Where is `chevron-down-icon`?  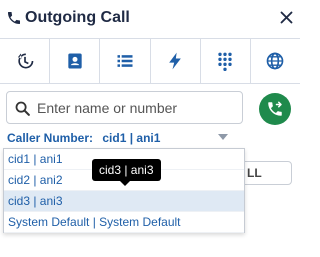
chevron-down-icon is located at coordinates (223, 137).